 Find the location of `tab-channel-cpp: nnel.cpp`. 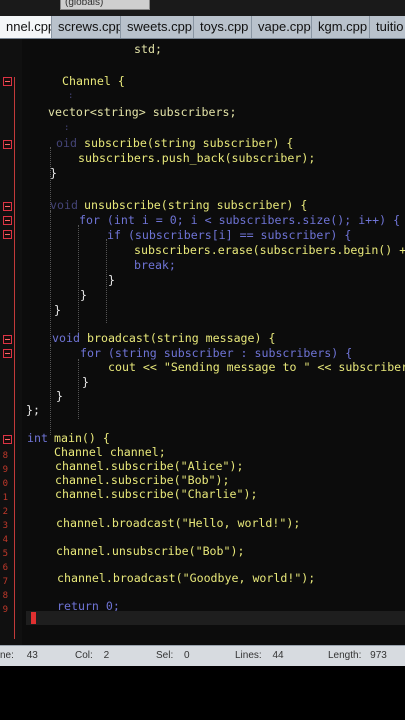

tab-channel-cpp: nnel.cpp is located at coordinates (26, 27).